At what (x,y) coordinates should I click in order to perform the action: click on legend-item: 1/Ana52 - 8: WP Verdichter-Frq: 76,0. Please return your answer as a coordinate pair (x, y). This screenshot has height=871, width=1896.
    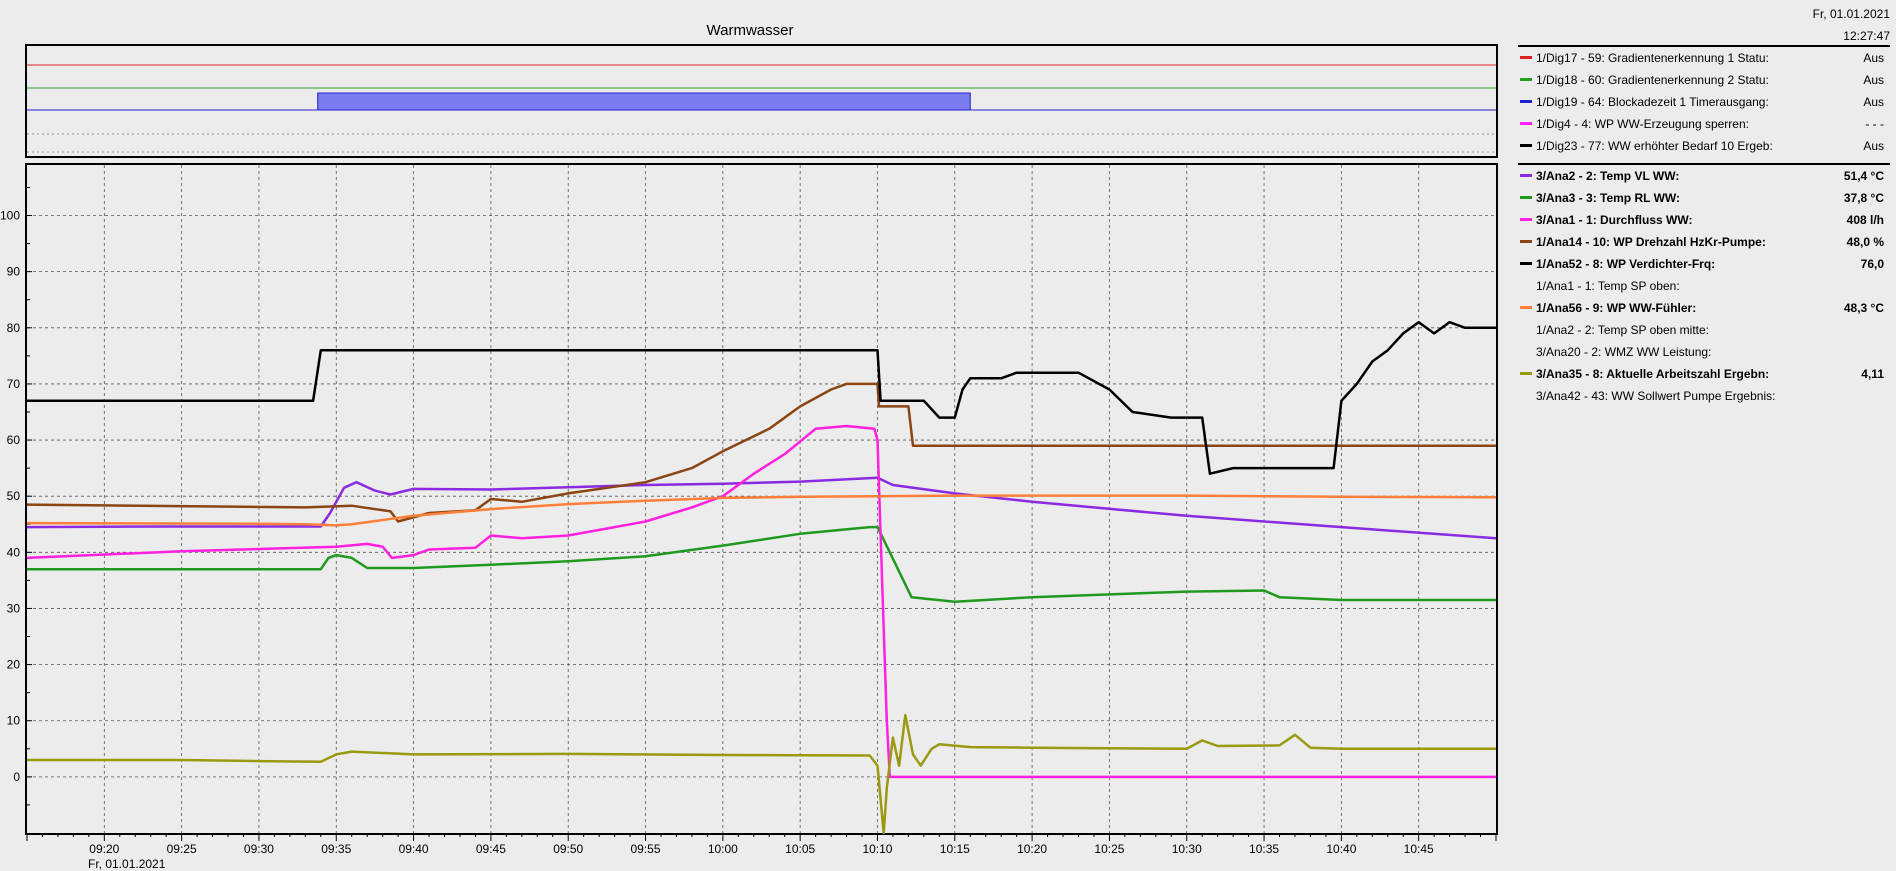
    Looking at the image, I should click on (1704, 264).